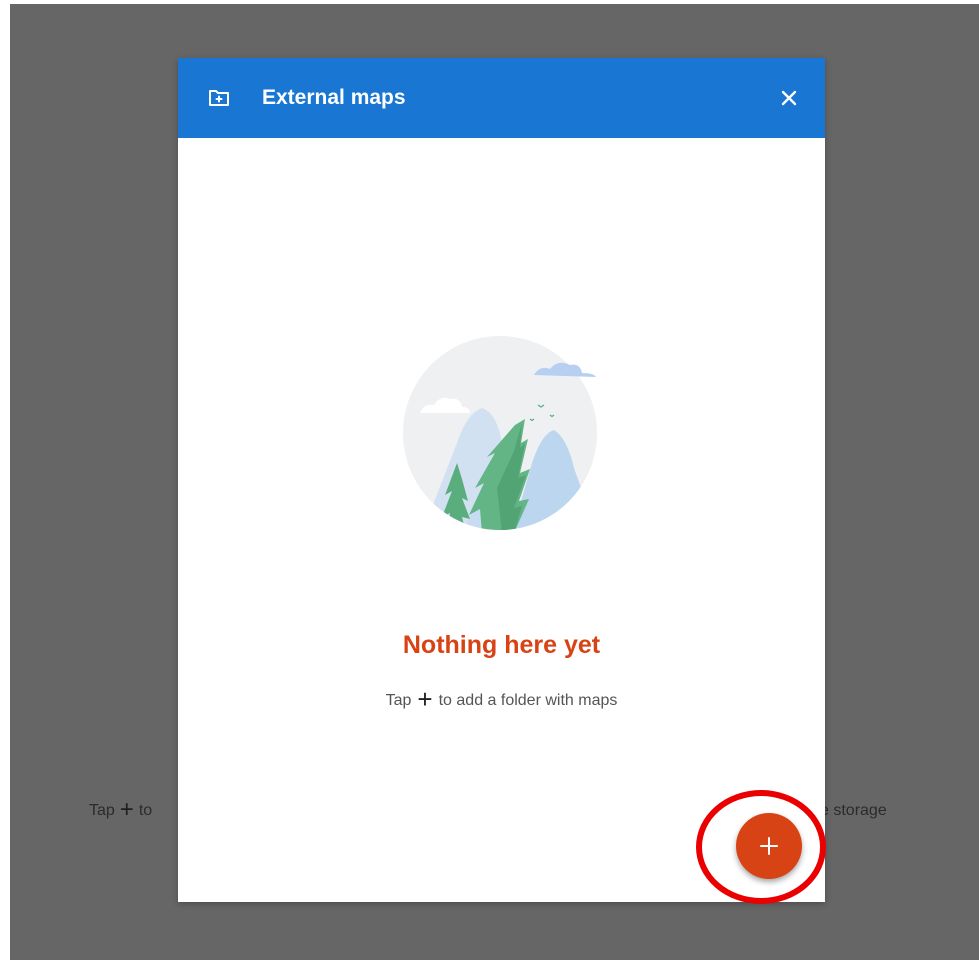 This screenshot has width=979, height=960. I want to click on close-button, so click(789, 98).